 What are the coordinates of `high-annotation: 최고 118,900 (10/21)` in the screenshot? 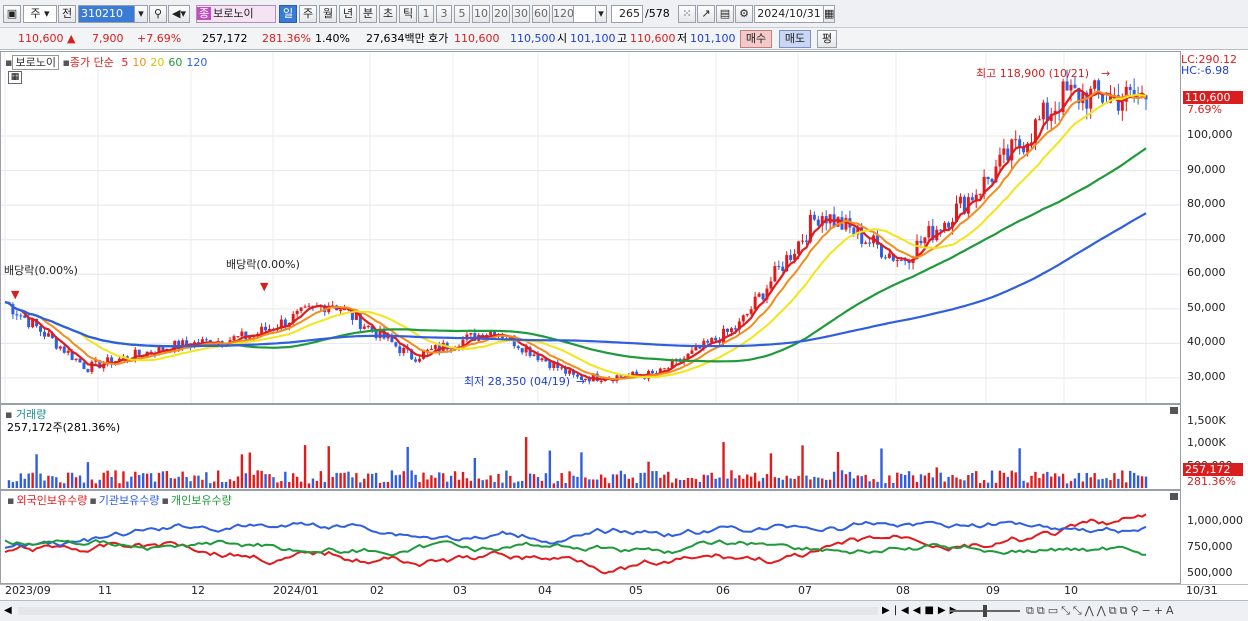 It's located at (1032, 73).